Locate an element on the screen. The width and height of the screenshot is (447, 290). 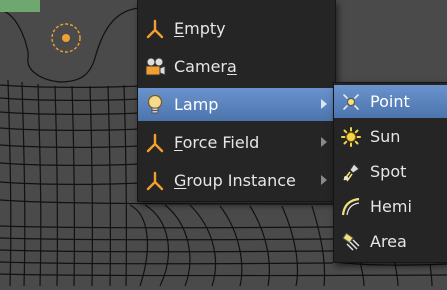
lamp-item-2: Spot is located at coordinates (390, 171).